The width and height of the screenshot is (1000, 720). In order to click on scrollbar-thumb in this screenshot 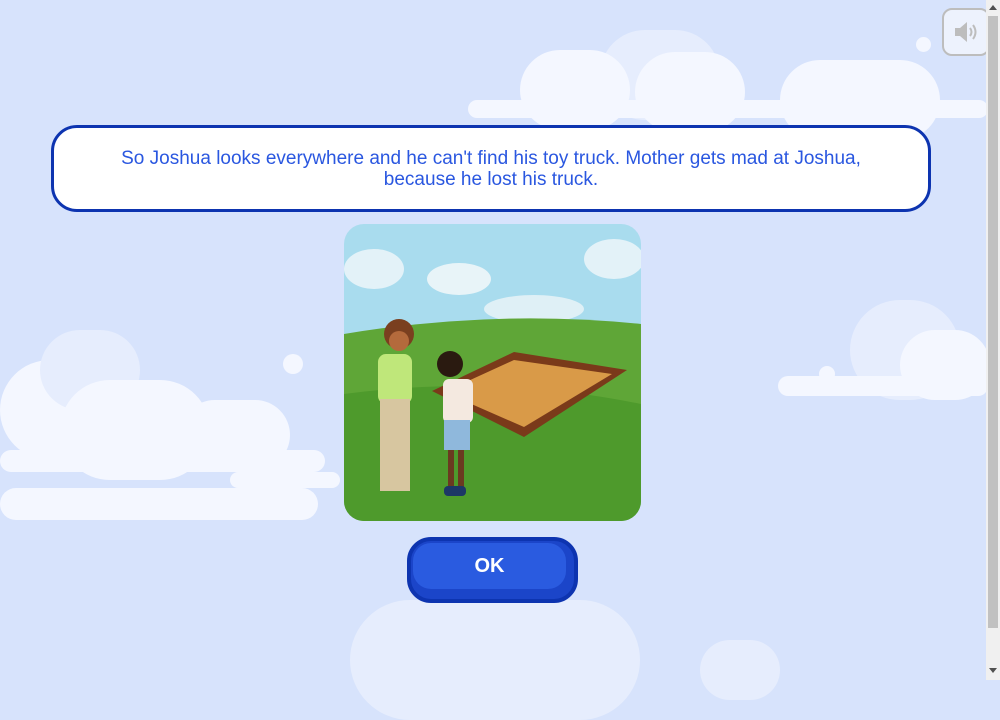, I will do `click(993, 322)`.